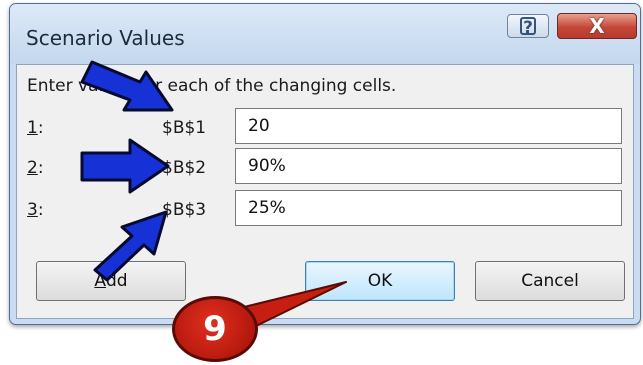  I want to click on close-button: X, so click(597, 26).